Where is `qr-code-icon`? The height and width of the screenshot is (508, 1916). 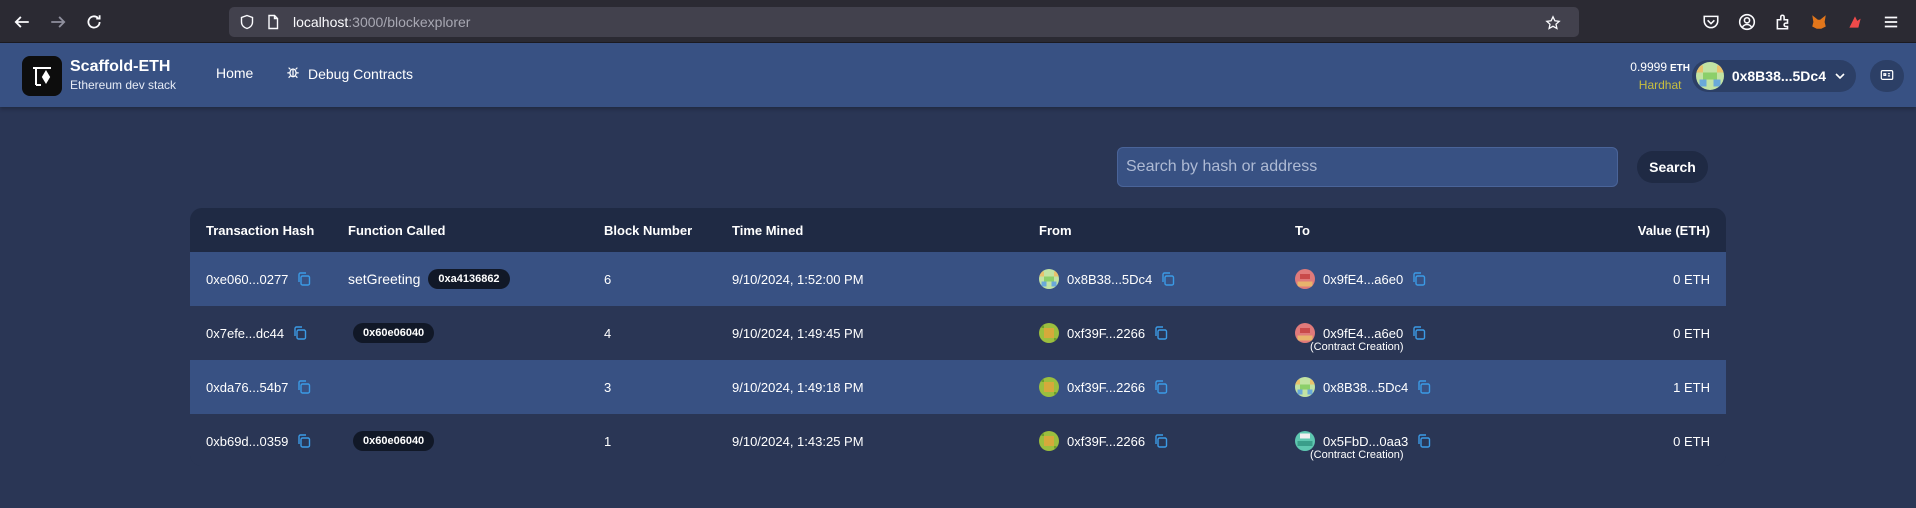
qr-code-icon is located at coordinates (1887, 76).